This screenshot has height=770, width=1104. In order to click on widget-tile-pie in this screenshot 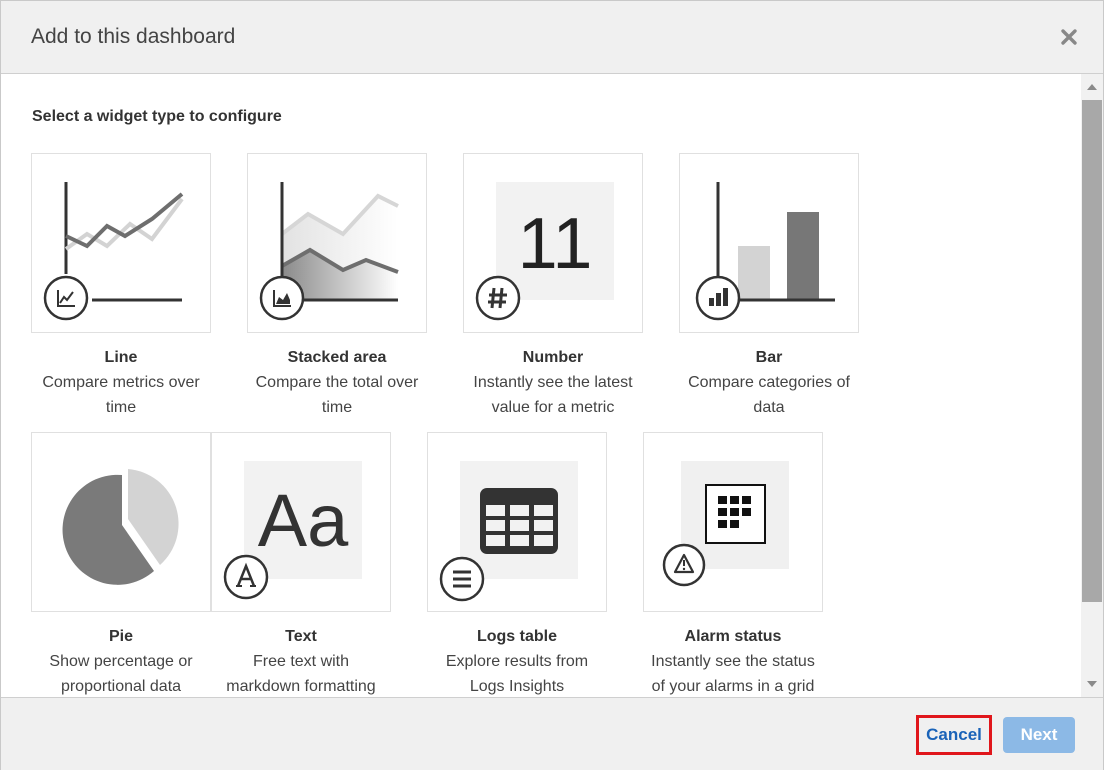, I will do `click(121, 522)`.